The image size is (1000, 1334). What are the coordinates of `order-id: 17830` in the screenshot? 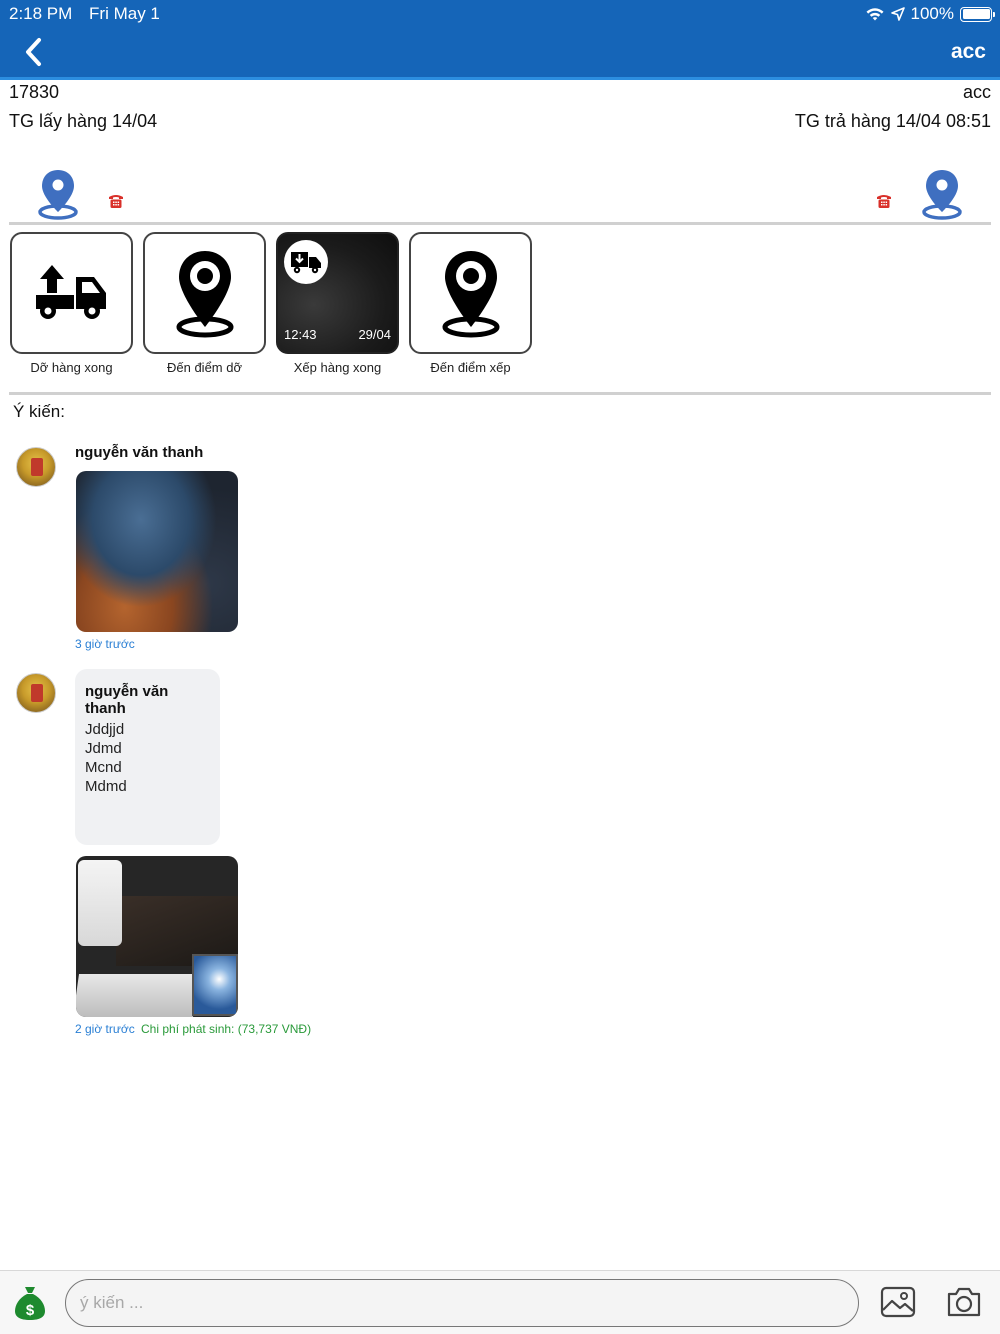 It's located at (34, 92).